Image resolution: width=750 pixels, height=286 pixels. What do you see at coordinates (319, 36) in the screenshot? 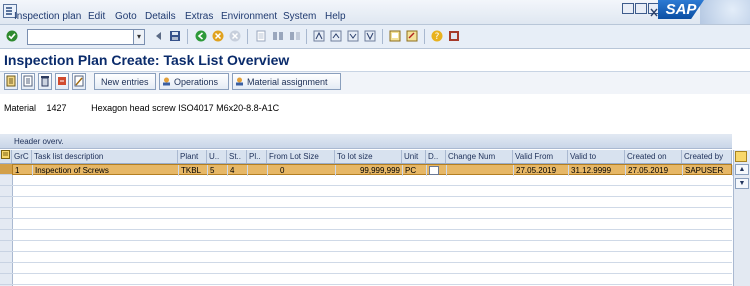
I see `first-page-icon` at bounding box center [319, 36].